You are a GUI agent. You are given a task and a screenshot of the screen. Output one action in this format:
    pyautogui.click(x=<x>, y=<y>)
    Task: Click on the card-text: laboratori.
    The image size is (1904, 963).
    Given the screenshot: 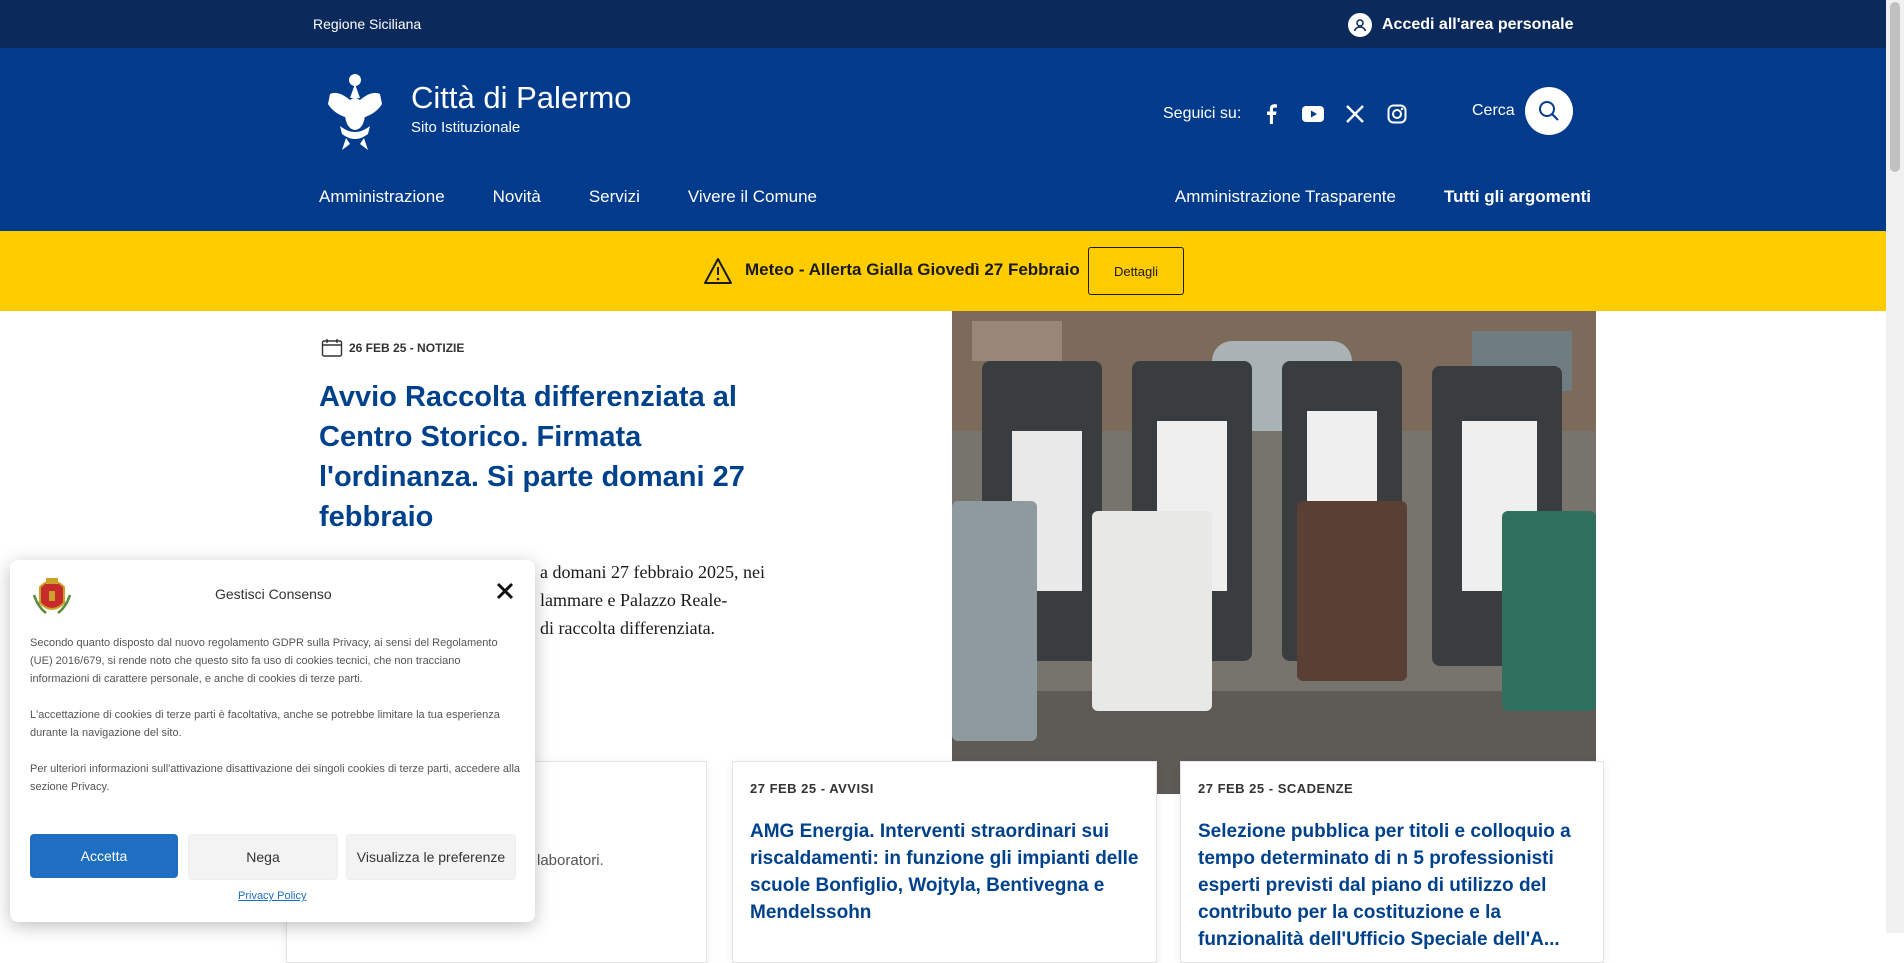 What is the action you would take?
    pyautogui.click(x=570, y=860)
    